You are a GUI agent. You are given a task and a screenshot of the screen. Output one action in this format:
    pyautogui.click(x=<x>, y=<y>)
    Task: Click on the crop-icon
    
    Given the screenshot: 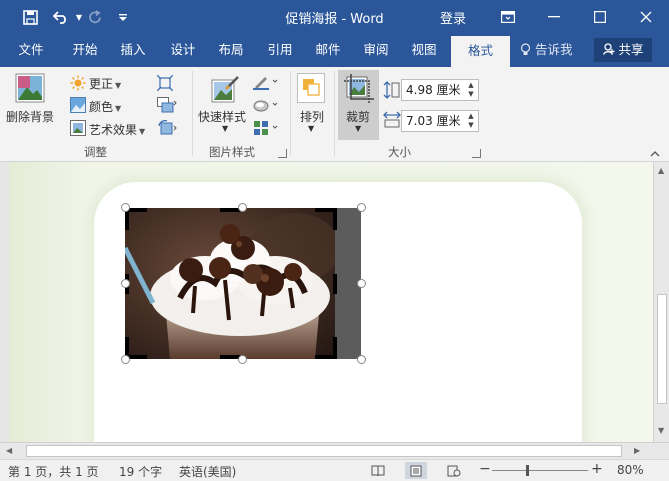 What is the action you would take?
    pyautogui.click(x=359, y=89)
    